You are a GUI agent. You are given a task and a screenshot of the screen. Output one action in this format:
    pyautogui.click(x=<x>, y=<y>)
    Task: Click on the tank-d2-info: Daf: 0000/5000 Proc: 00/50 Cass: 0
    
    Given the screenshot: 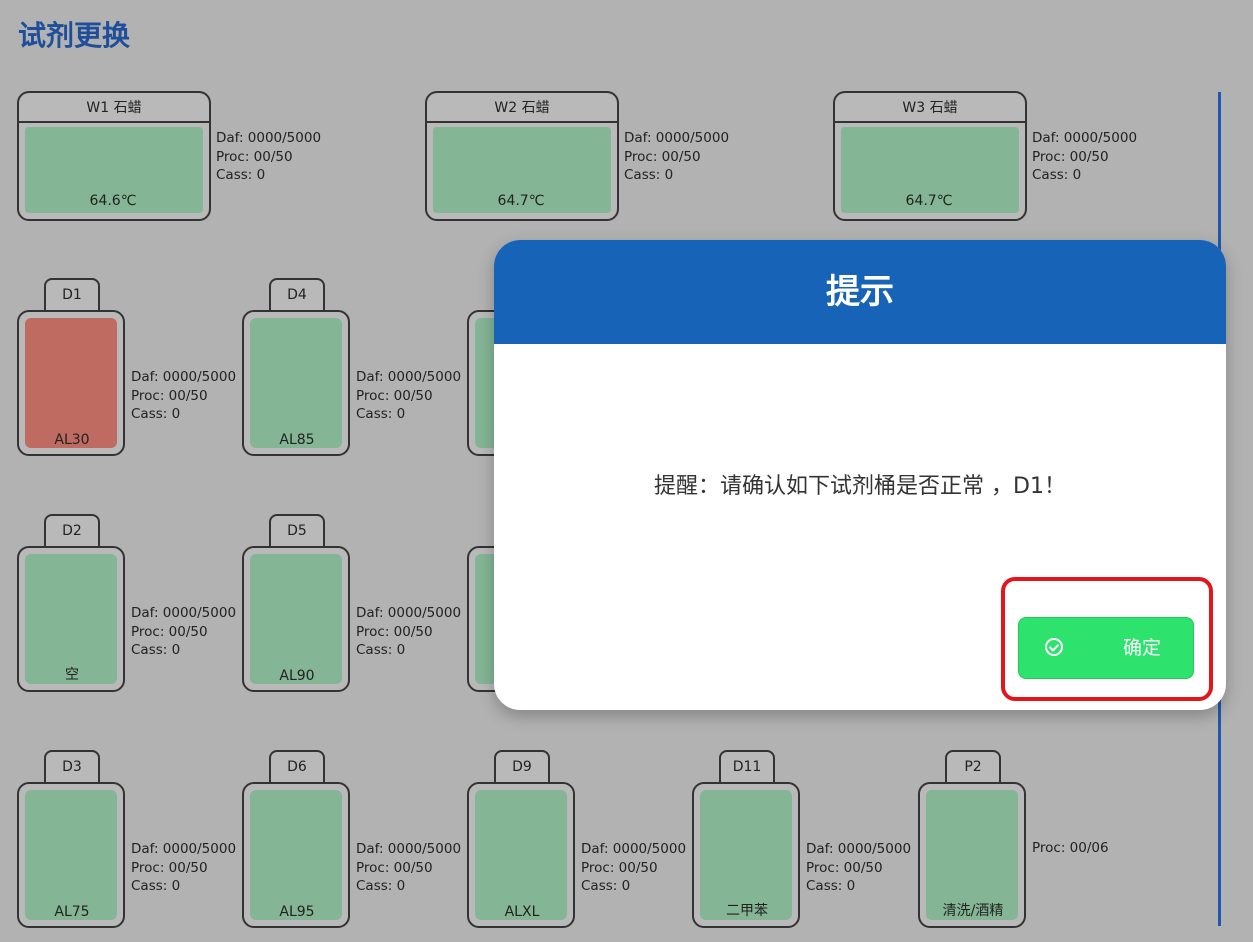 What is the action you would take?
    pyautogui.click(x=183, y=632)
    